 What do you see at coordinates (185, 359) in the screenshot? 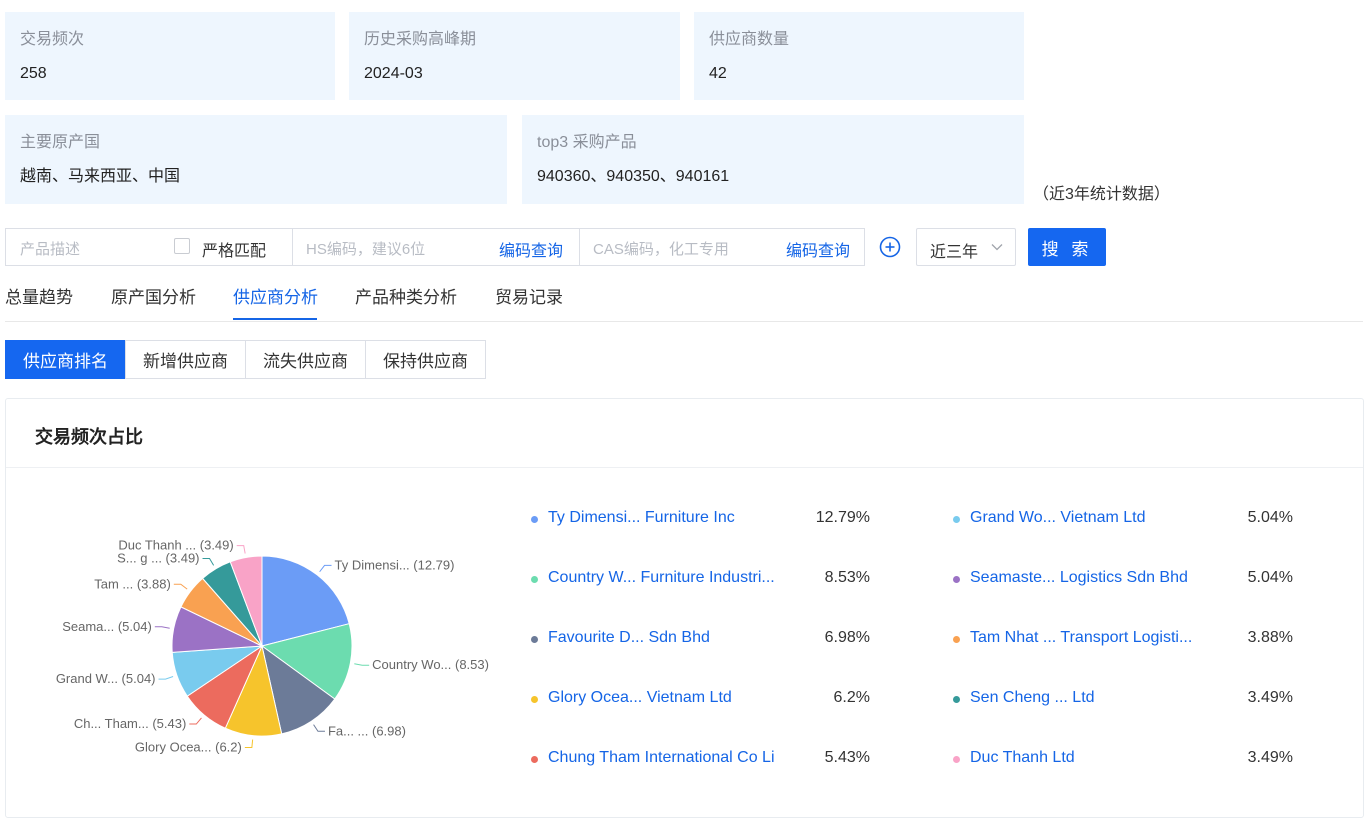
I see `subtab-new-suppliers: 新增供应商` at bounding box center [185, 359].